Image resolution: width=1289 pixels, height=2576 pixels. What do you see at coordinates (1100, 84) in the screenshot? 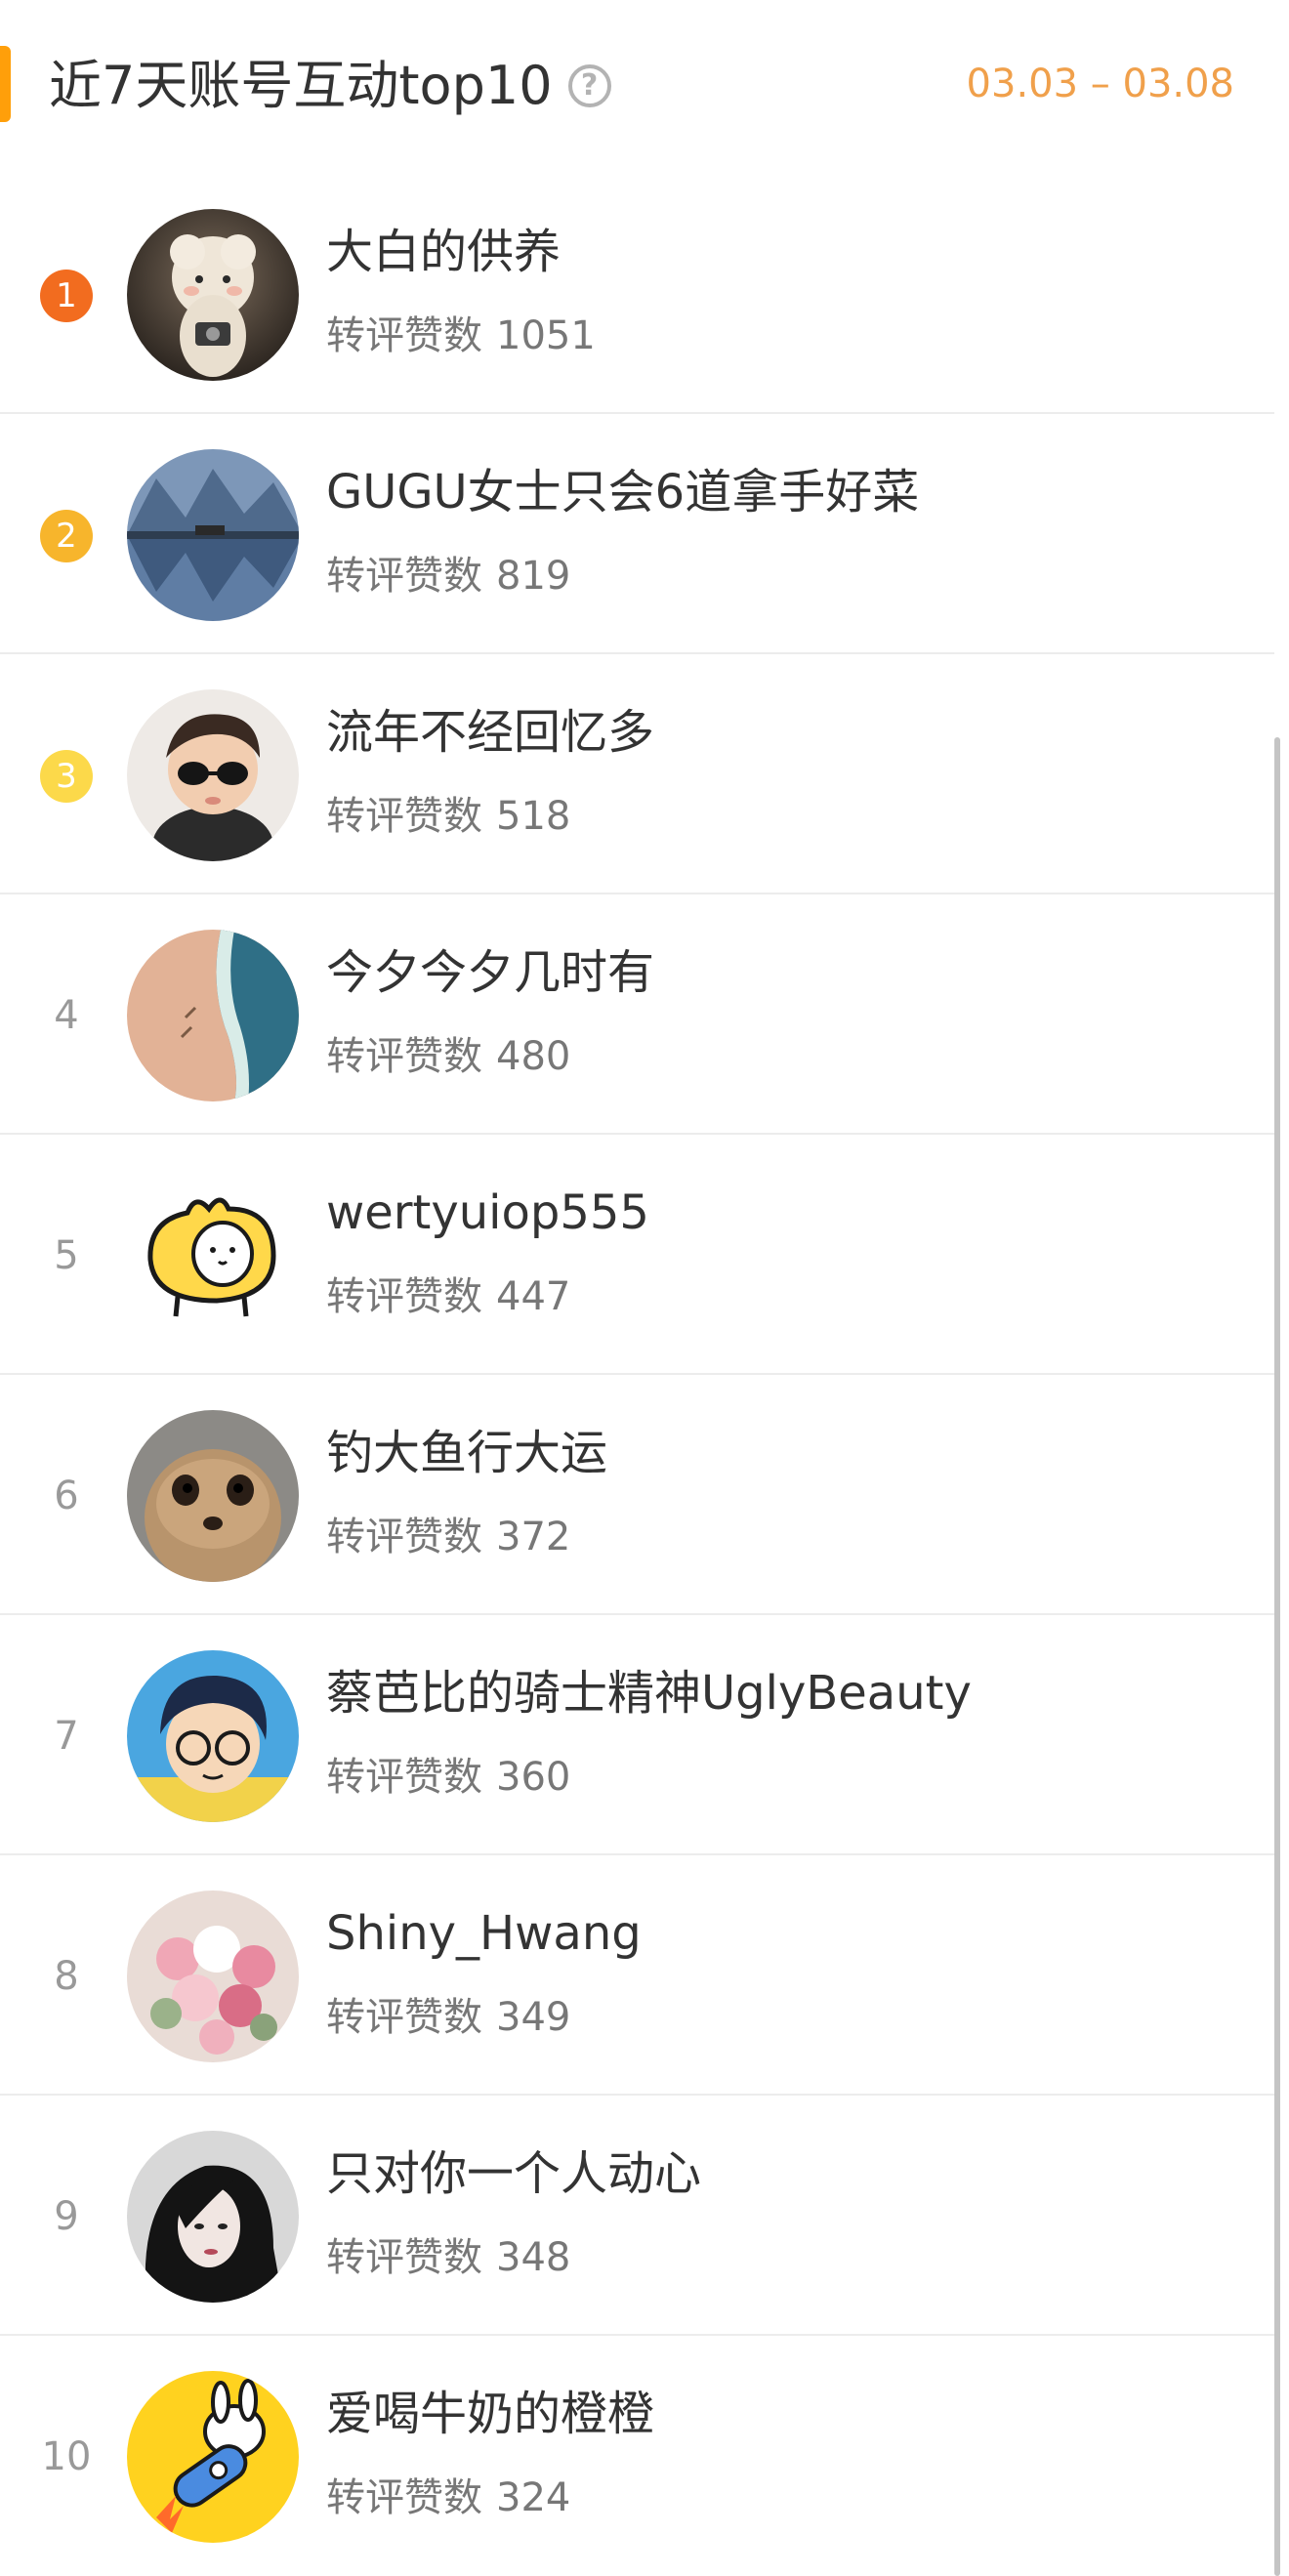
I see `date-range: 03.03 – 03.08` at bounding box center [1100, 84].